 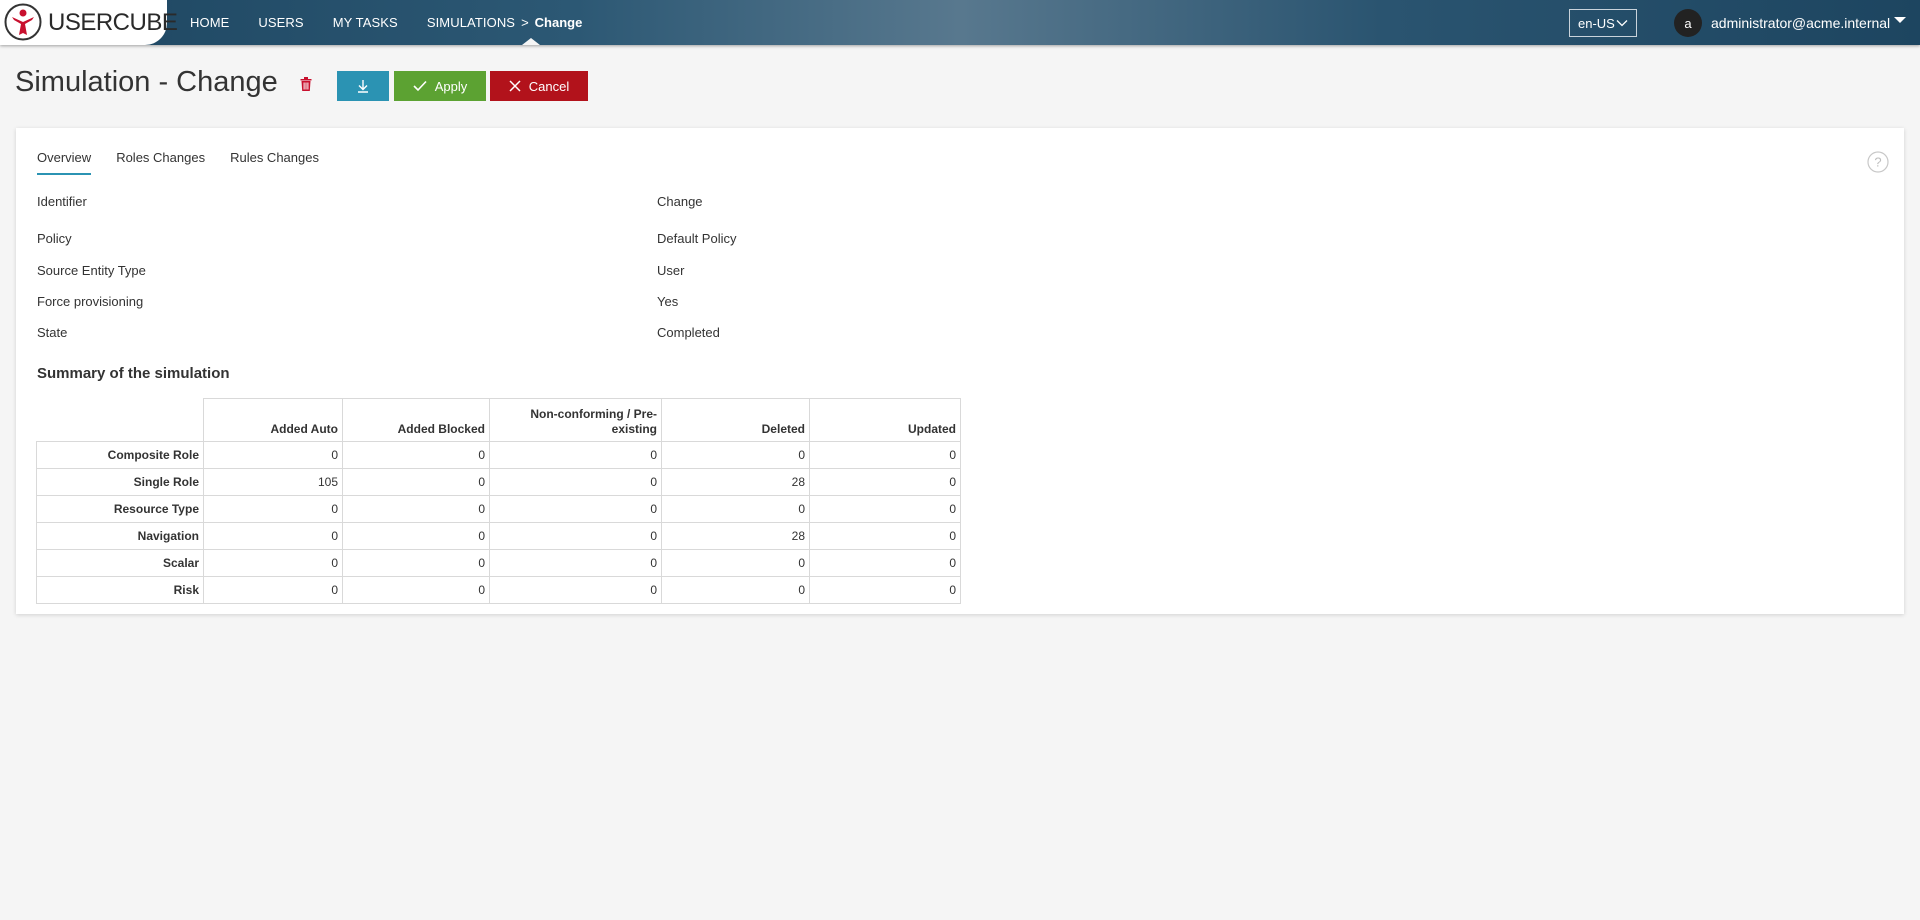 What do you see at coordinates (64, 162) in the screenshot?
I see `tab-overview: Overview` at bounding box center [64, 162].